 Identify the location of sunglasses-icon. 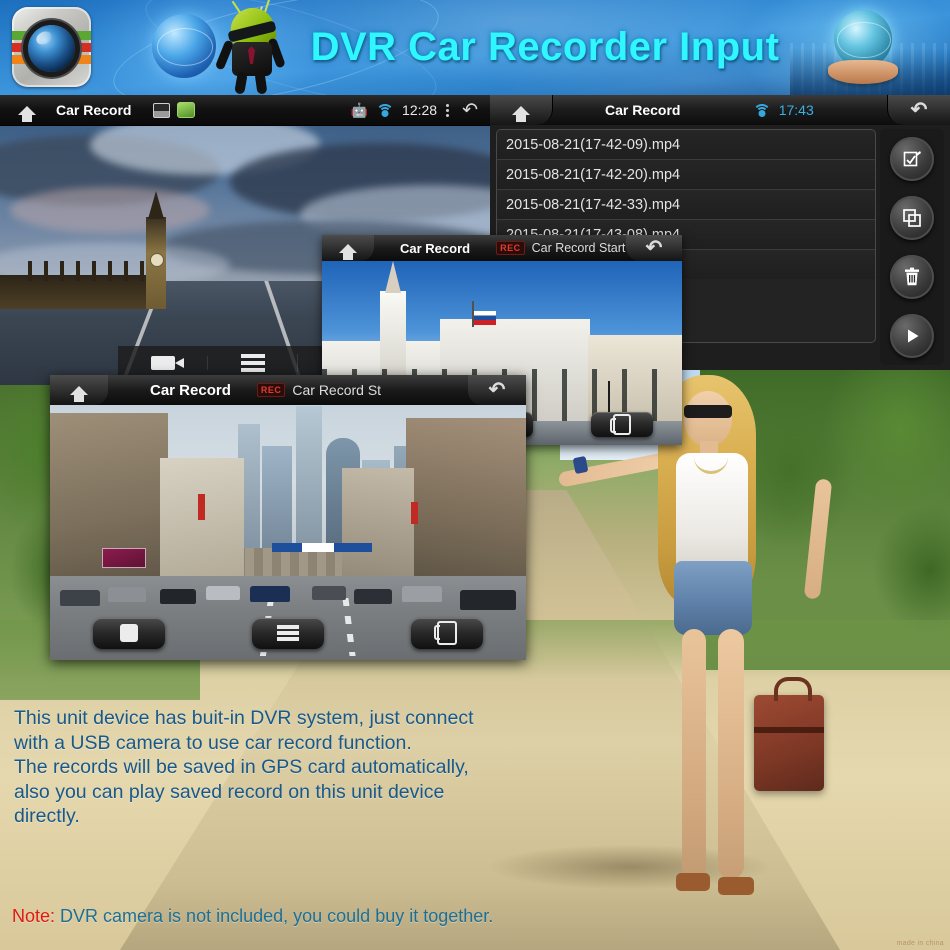
(708, 411).